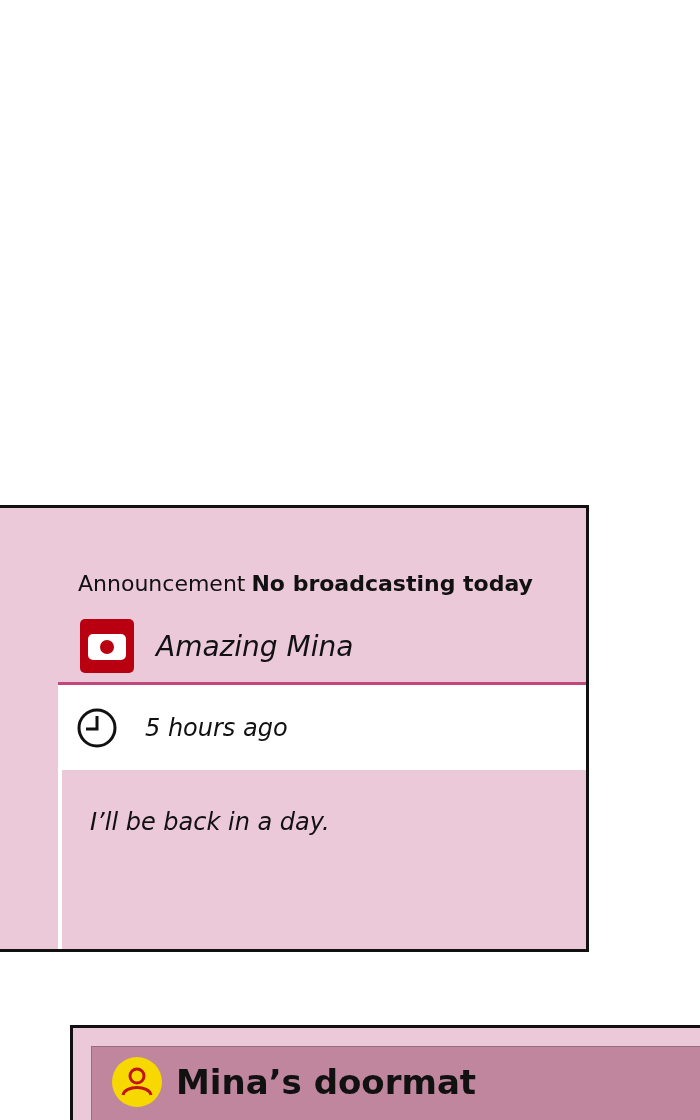 The width and height of the screenshot is (700, 1120). I want to click on post-time: 5 hours ago, so click(216, 727).